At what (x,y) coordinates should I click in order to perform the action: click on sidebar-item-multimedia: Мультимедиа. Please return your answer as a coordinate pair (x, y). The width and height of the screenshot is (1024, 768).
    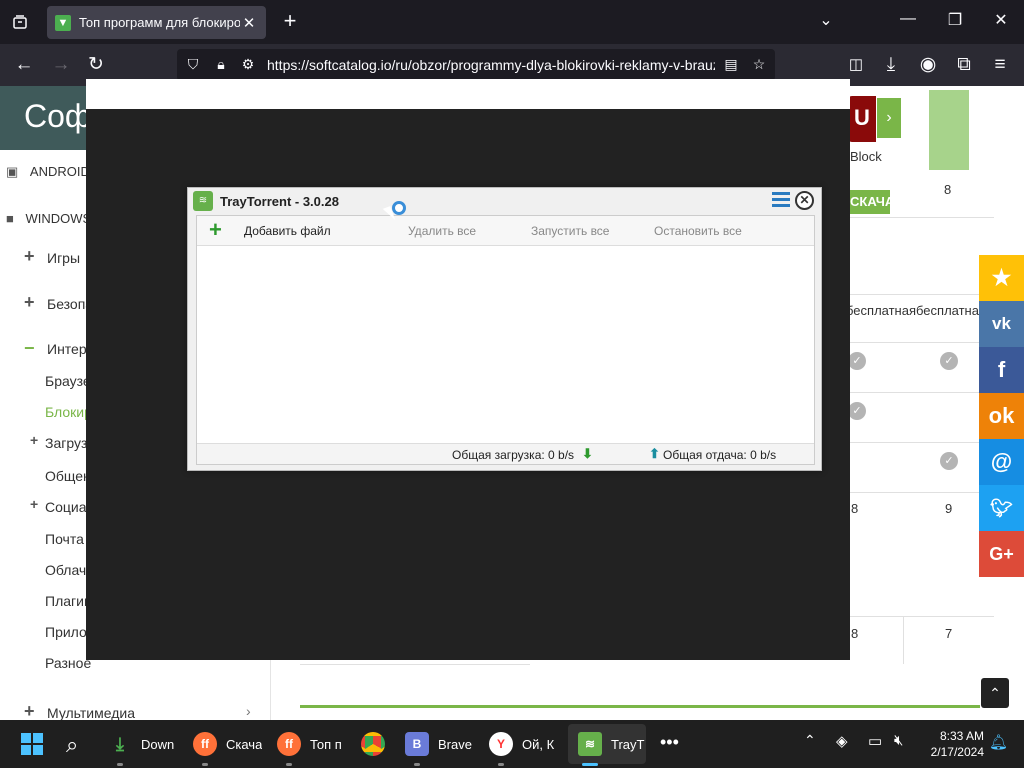
    Looking at the image, I should click on (91, 712).